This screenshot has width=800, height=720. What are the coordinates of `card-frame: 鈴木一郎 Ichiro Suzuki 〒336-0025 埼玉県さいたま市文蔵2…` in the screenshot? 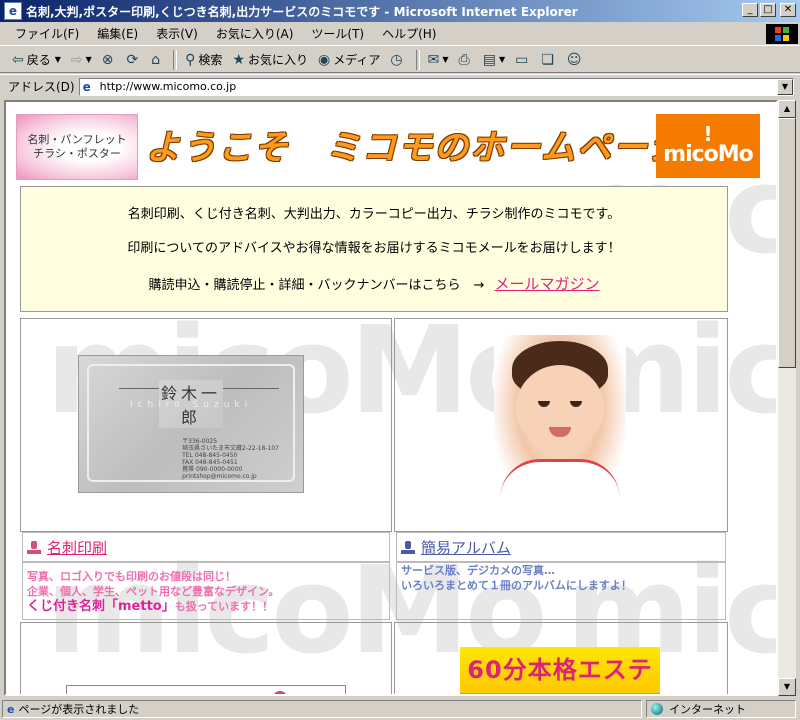 It's located at (191, 423).